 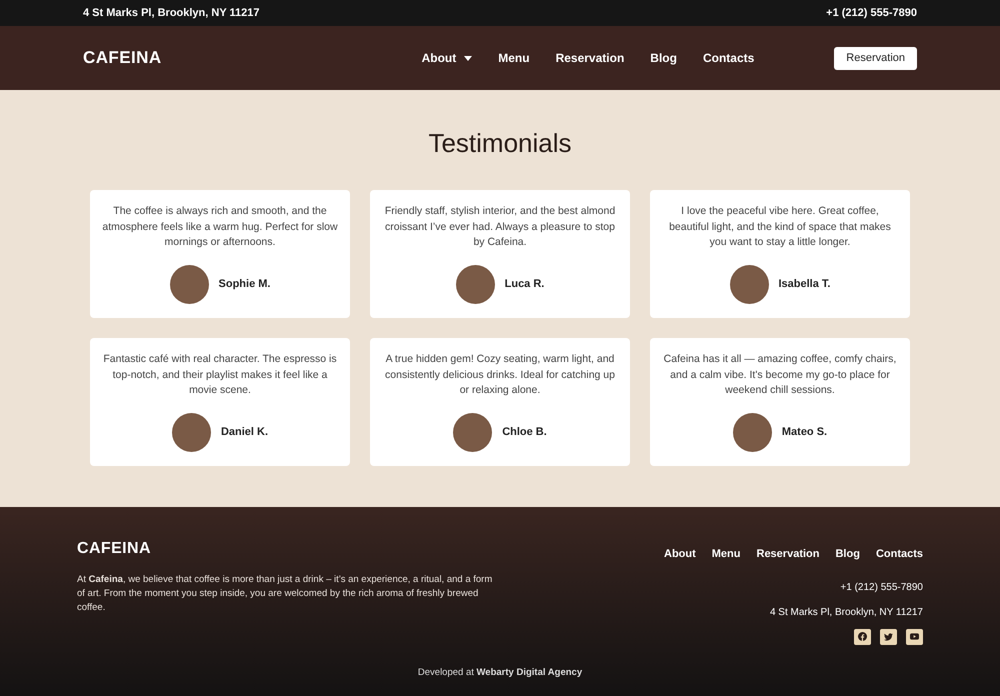 What do you see at coordinates (285, 594) in the screenshot?
I see `footer-about-text: At Cafeina, we believe that coffee is more than just a drink – it’s an experience, a ritual, and a form of art. From the moment you step inside, you are welcomed by the rich aroma of freshly brewed coffee.` at bounding box center [285, 594].